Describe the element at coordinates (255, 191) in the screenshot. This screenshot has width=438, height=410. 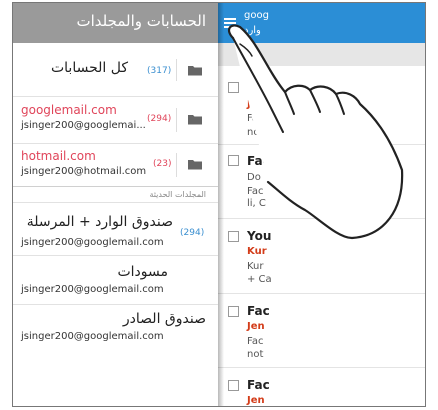
I see `message-preview: Fac` at that location.